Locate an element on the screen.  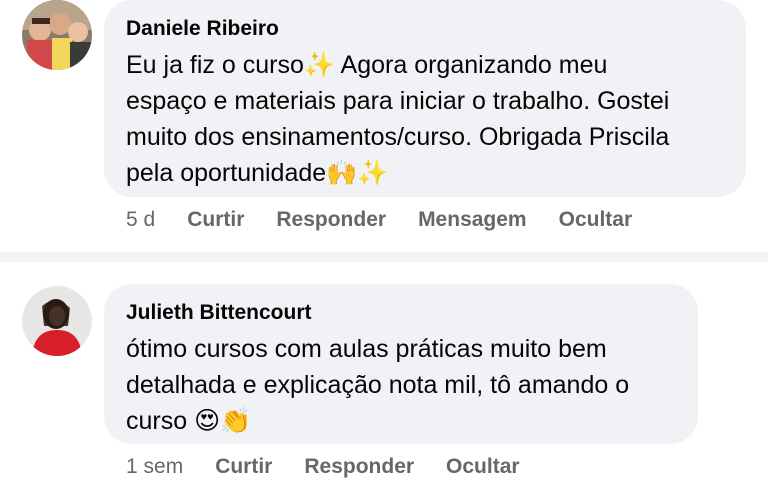
message-button: Mensagem is located at coordinates (472, 220).